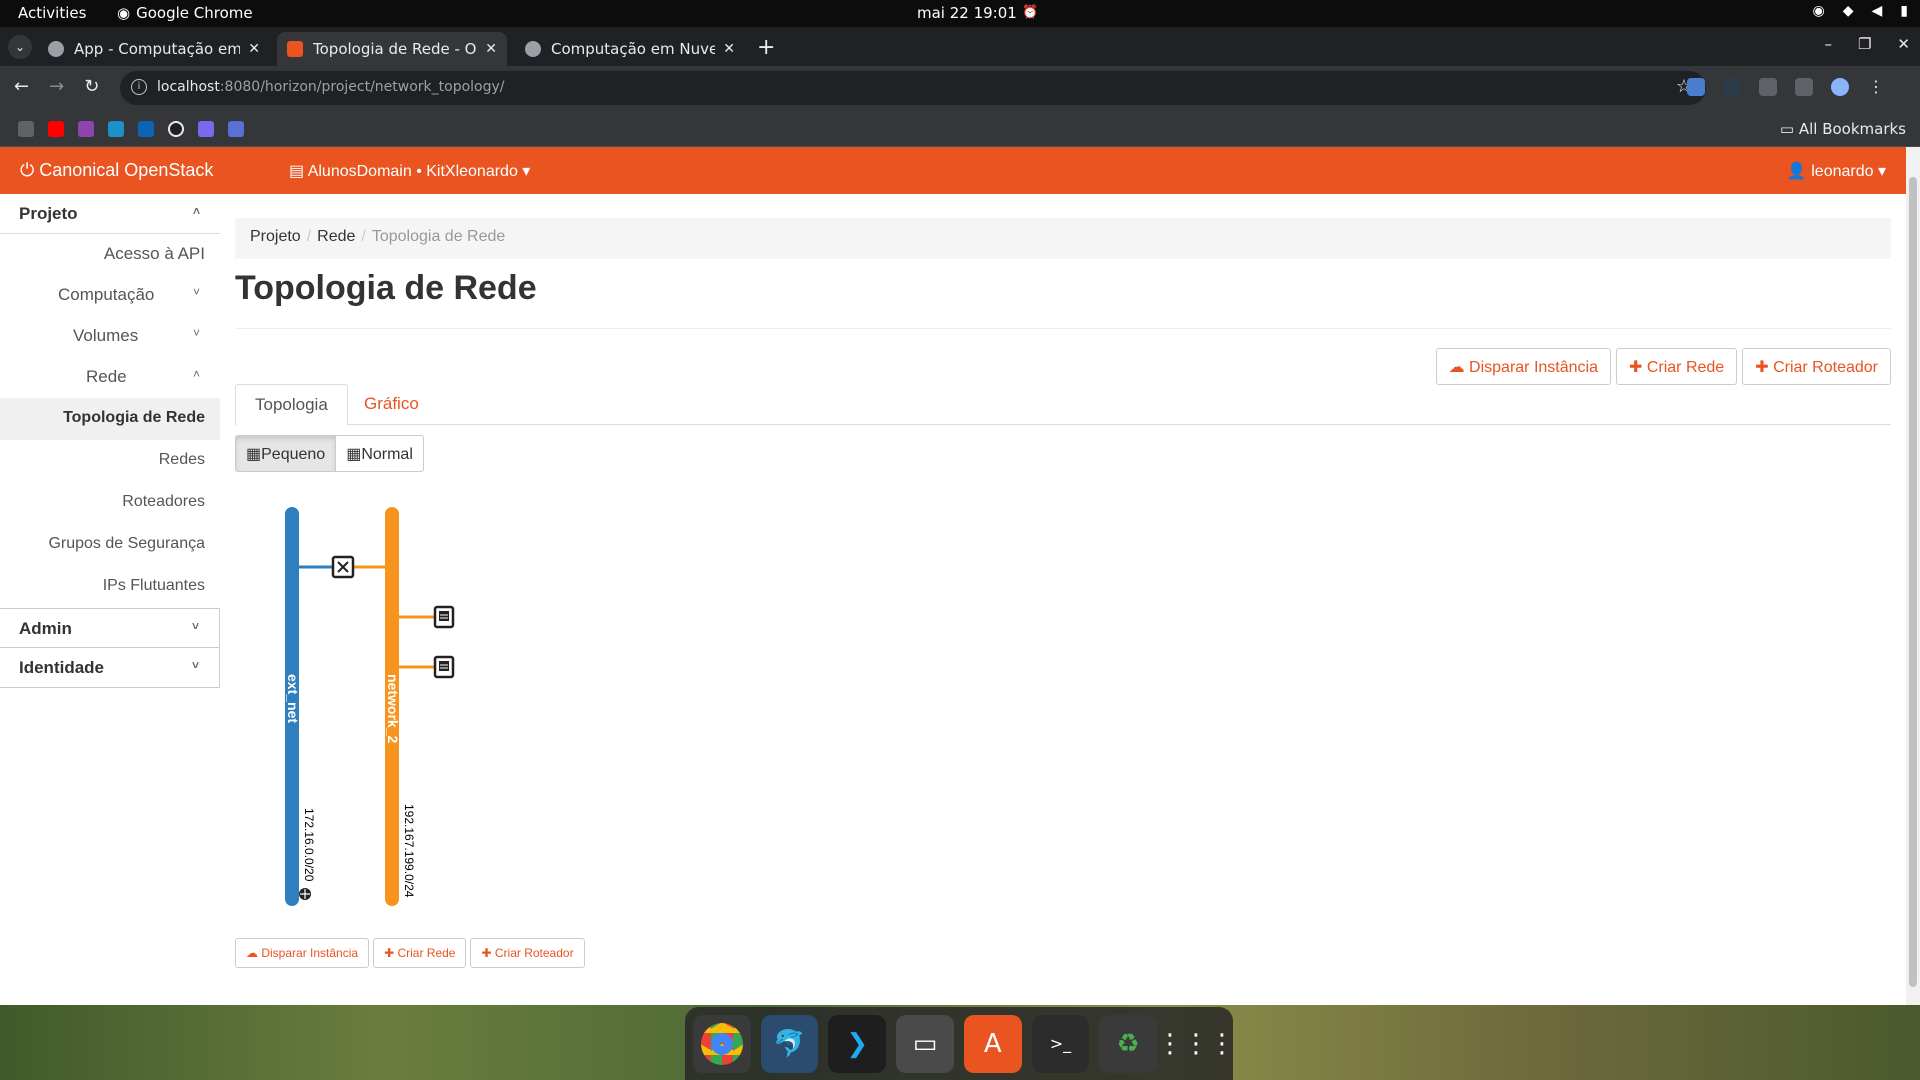  Describe the element at coordinates (336, 236) in the screenshot. I see `breadcrumb-rede: Rede` at that location.